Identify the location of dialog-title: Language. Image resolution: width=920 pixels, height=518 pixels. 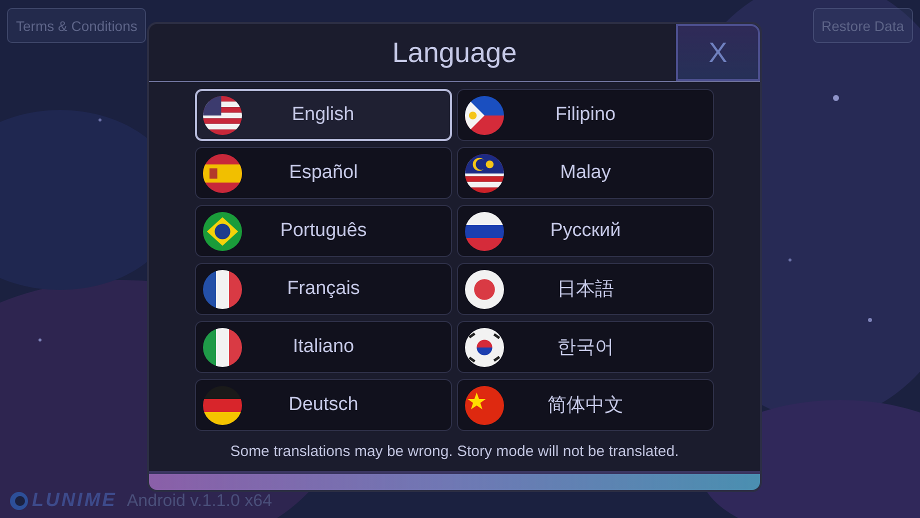
(454, 52).